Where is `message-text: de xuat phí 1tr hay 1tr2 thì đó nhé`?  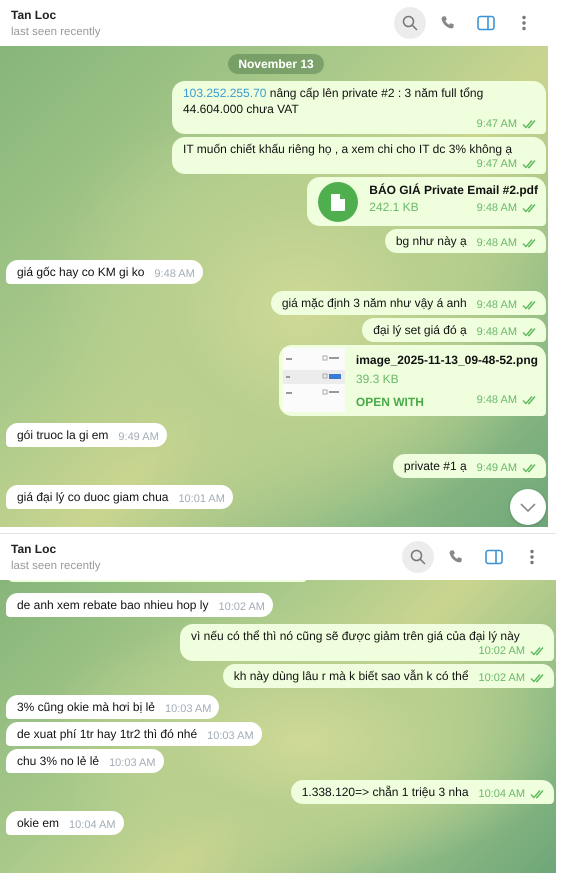
message-text: de xuat phí 1tr hay 1tr2 thì đó nhé is located at coordinates (107, 734).